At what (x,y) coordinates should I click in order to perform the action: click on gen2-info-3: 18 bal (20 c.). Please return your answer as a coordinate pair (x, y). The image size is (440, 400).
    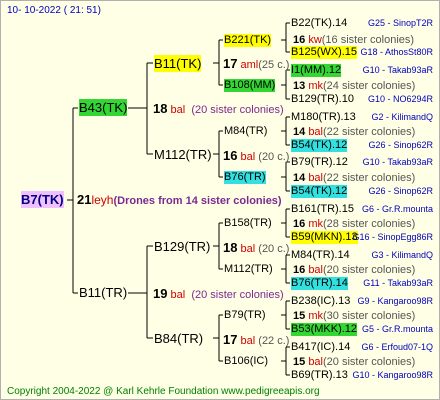
    Looking at the image, I should click on (256, 247).